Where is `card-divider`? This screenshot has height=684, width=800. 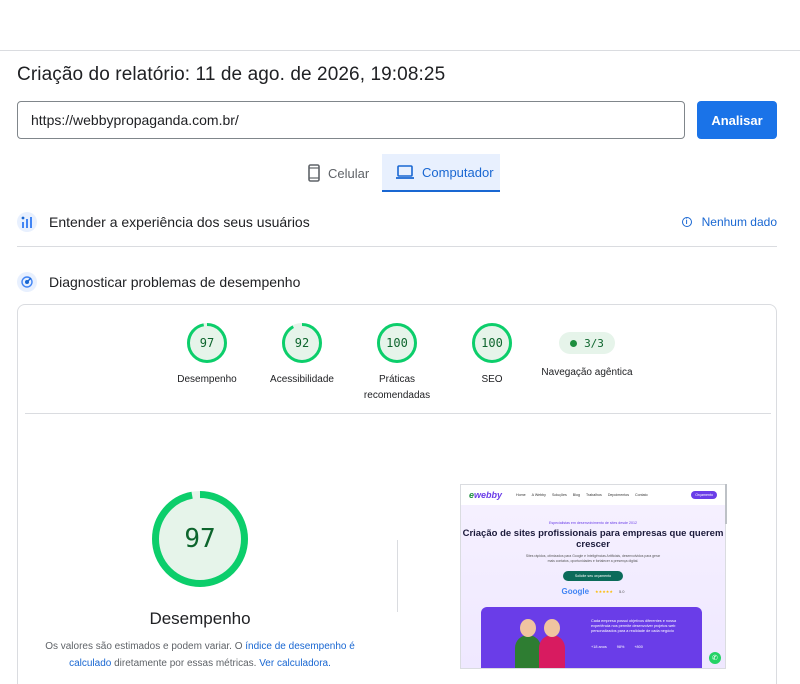 card-divider is located at coordinates (398, 413).